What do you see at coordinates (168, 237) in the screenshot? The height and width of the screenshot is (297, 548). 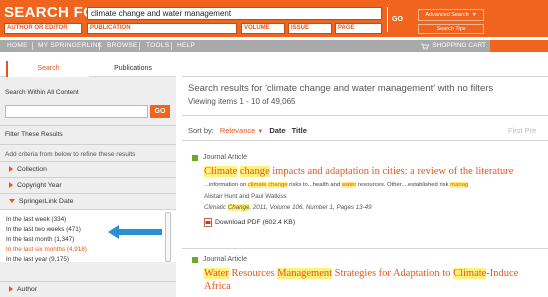 I see `date-list-scrollbar` at bounding box center [168, 237].